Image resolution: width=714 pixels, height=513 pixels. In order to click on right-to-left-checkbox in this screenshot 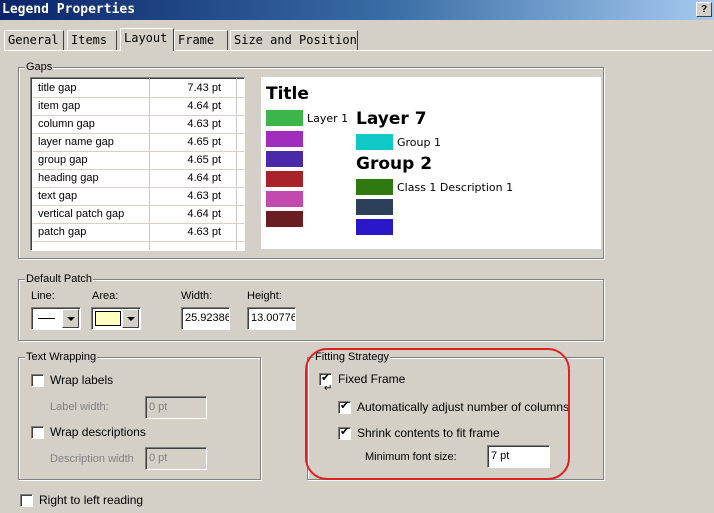, I will do `click(26, 500)`.